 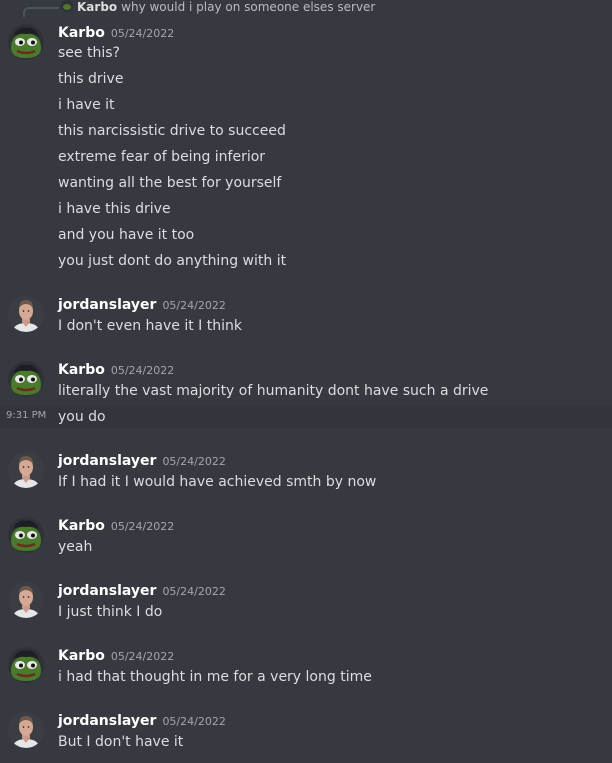 I want to click on message-text: see this?, so click(x=89, y=53).